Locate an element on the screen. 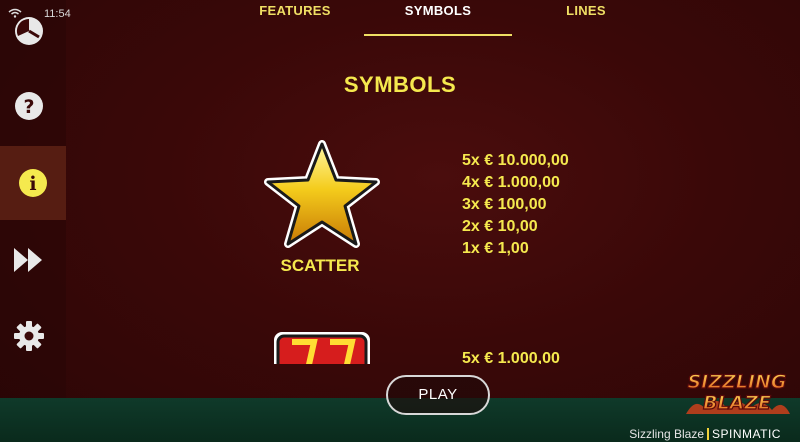 The width and height of the screenshot is (800, 442). tab-bar: FEATURES SYMBOLS LINES is located at coordinates (440, 18).